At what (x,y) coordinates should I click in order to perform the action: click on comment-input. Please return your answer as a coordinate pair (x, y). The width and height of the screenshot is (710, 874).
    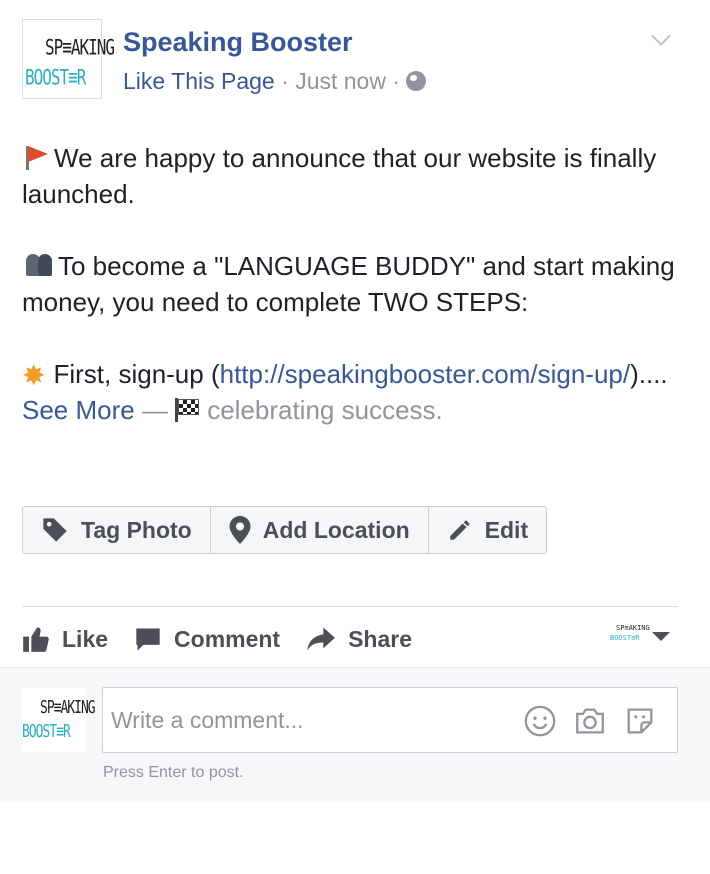
    Looking at the image, I should click on (311, 720).